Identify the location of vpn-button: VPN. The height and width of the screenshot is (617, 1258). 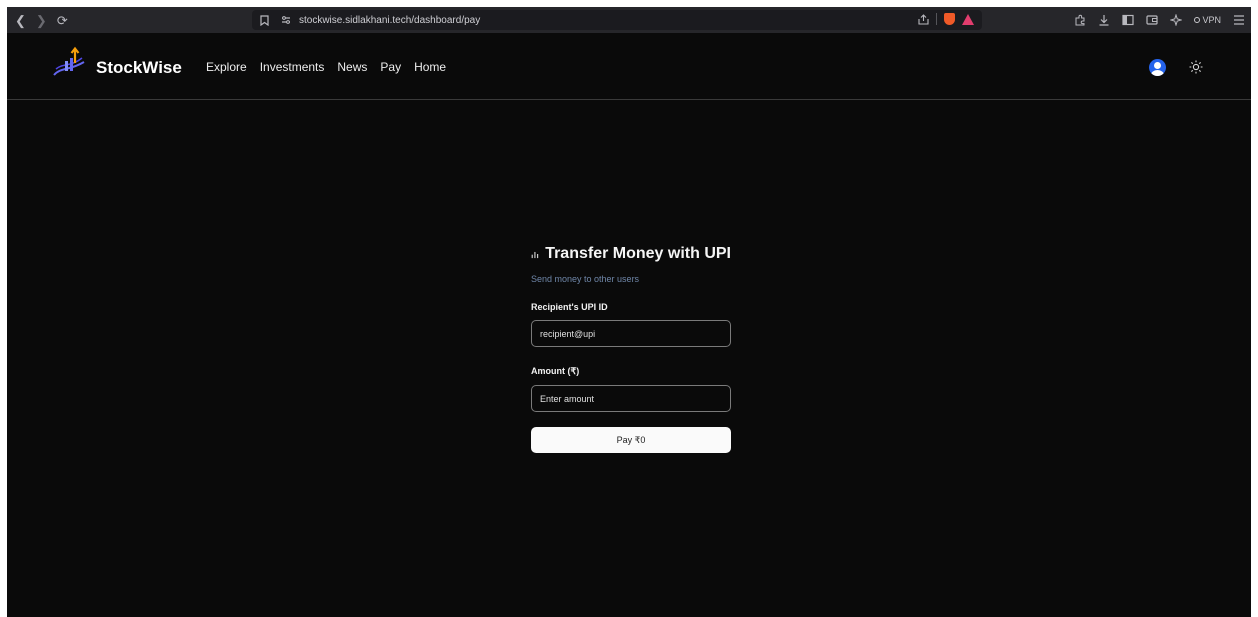
(1207, 20).